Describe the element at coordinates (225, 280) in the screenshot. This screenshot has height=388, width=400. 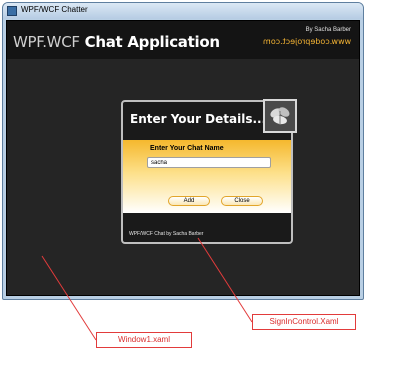
I see `signin-callout-line` at that location.